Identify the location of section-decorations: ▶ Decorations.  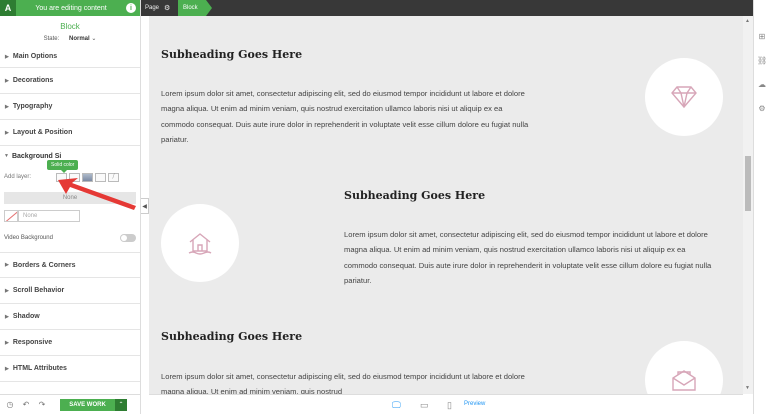
(70, 81).